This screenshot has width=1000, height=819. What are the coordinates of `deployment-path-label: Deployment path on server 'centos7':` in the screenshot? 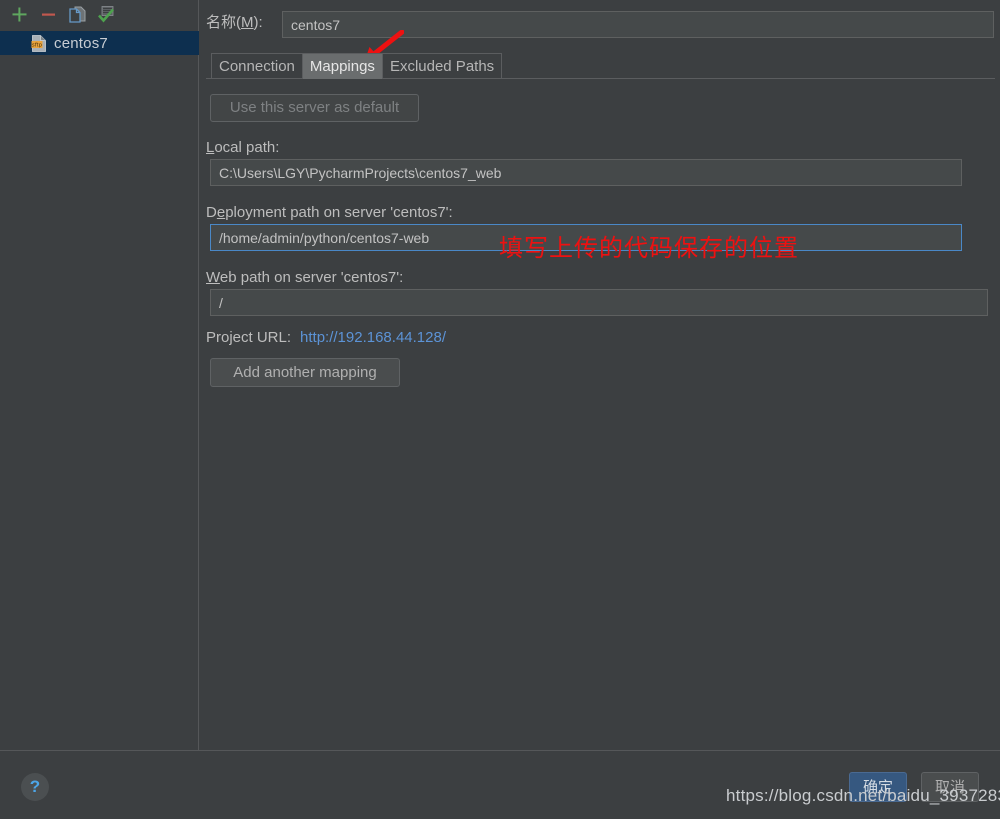 It's located at (329, 212).